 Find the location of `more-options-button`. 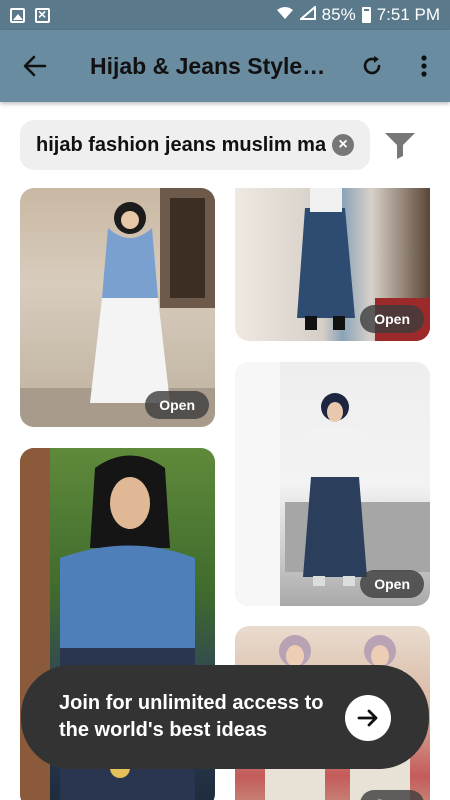

more-options-button is located at coordinates (424, 66).